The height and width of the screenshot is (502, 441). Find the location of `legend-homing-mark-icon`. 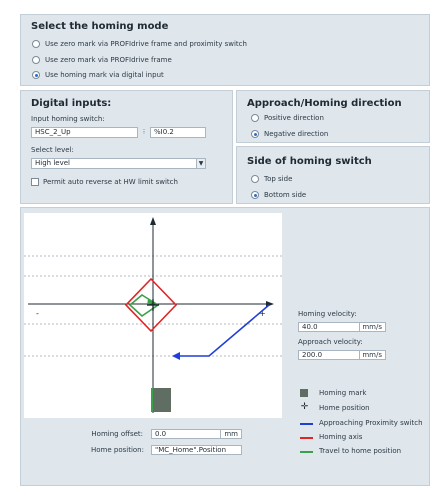

legend-homing-mark-icon is located at coordinates (304, 393).